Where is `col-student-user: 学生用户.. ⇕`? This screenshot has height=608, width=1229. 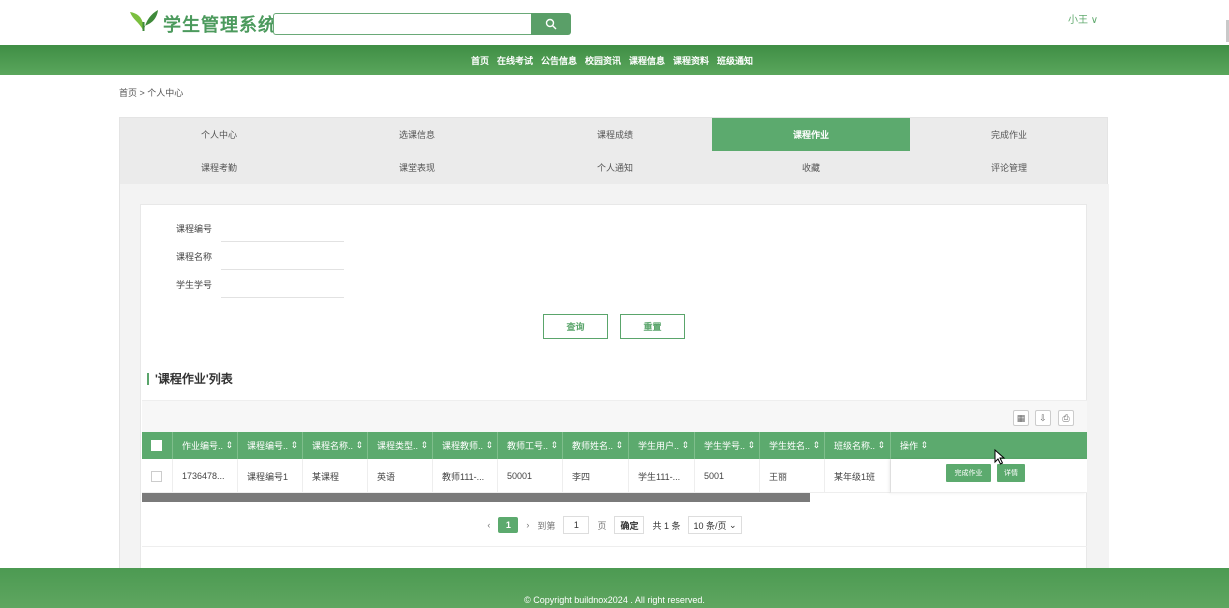 col-student-user: 学生用户.. ⇕ is located at coordinates (662, 445).